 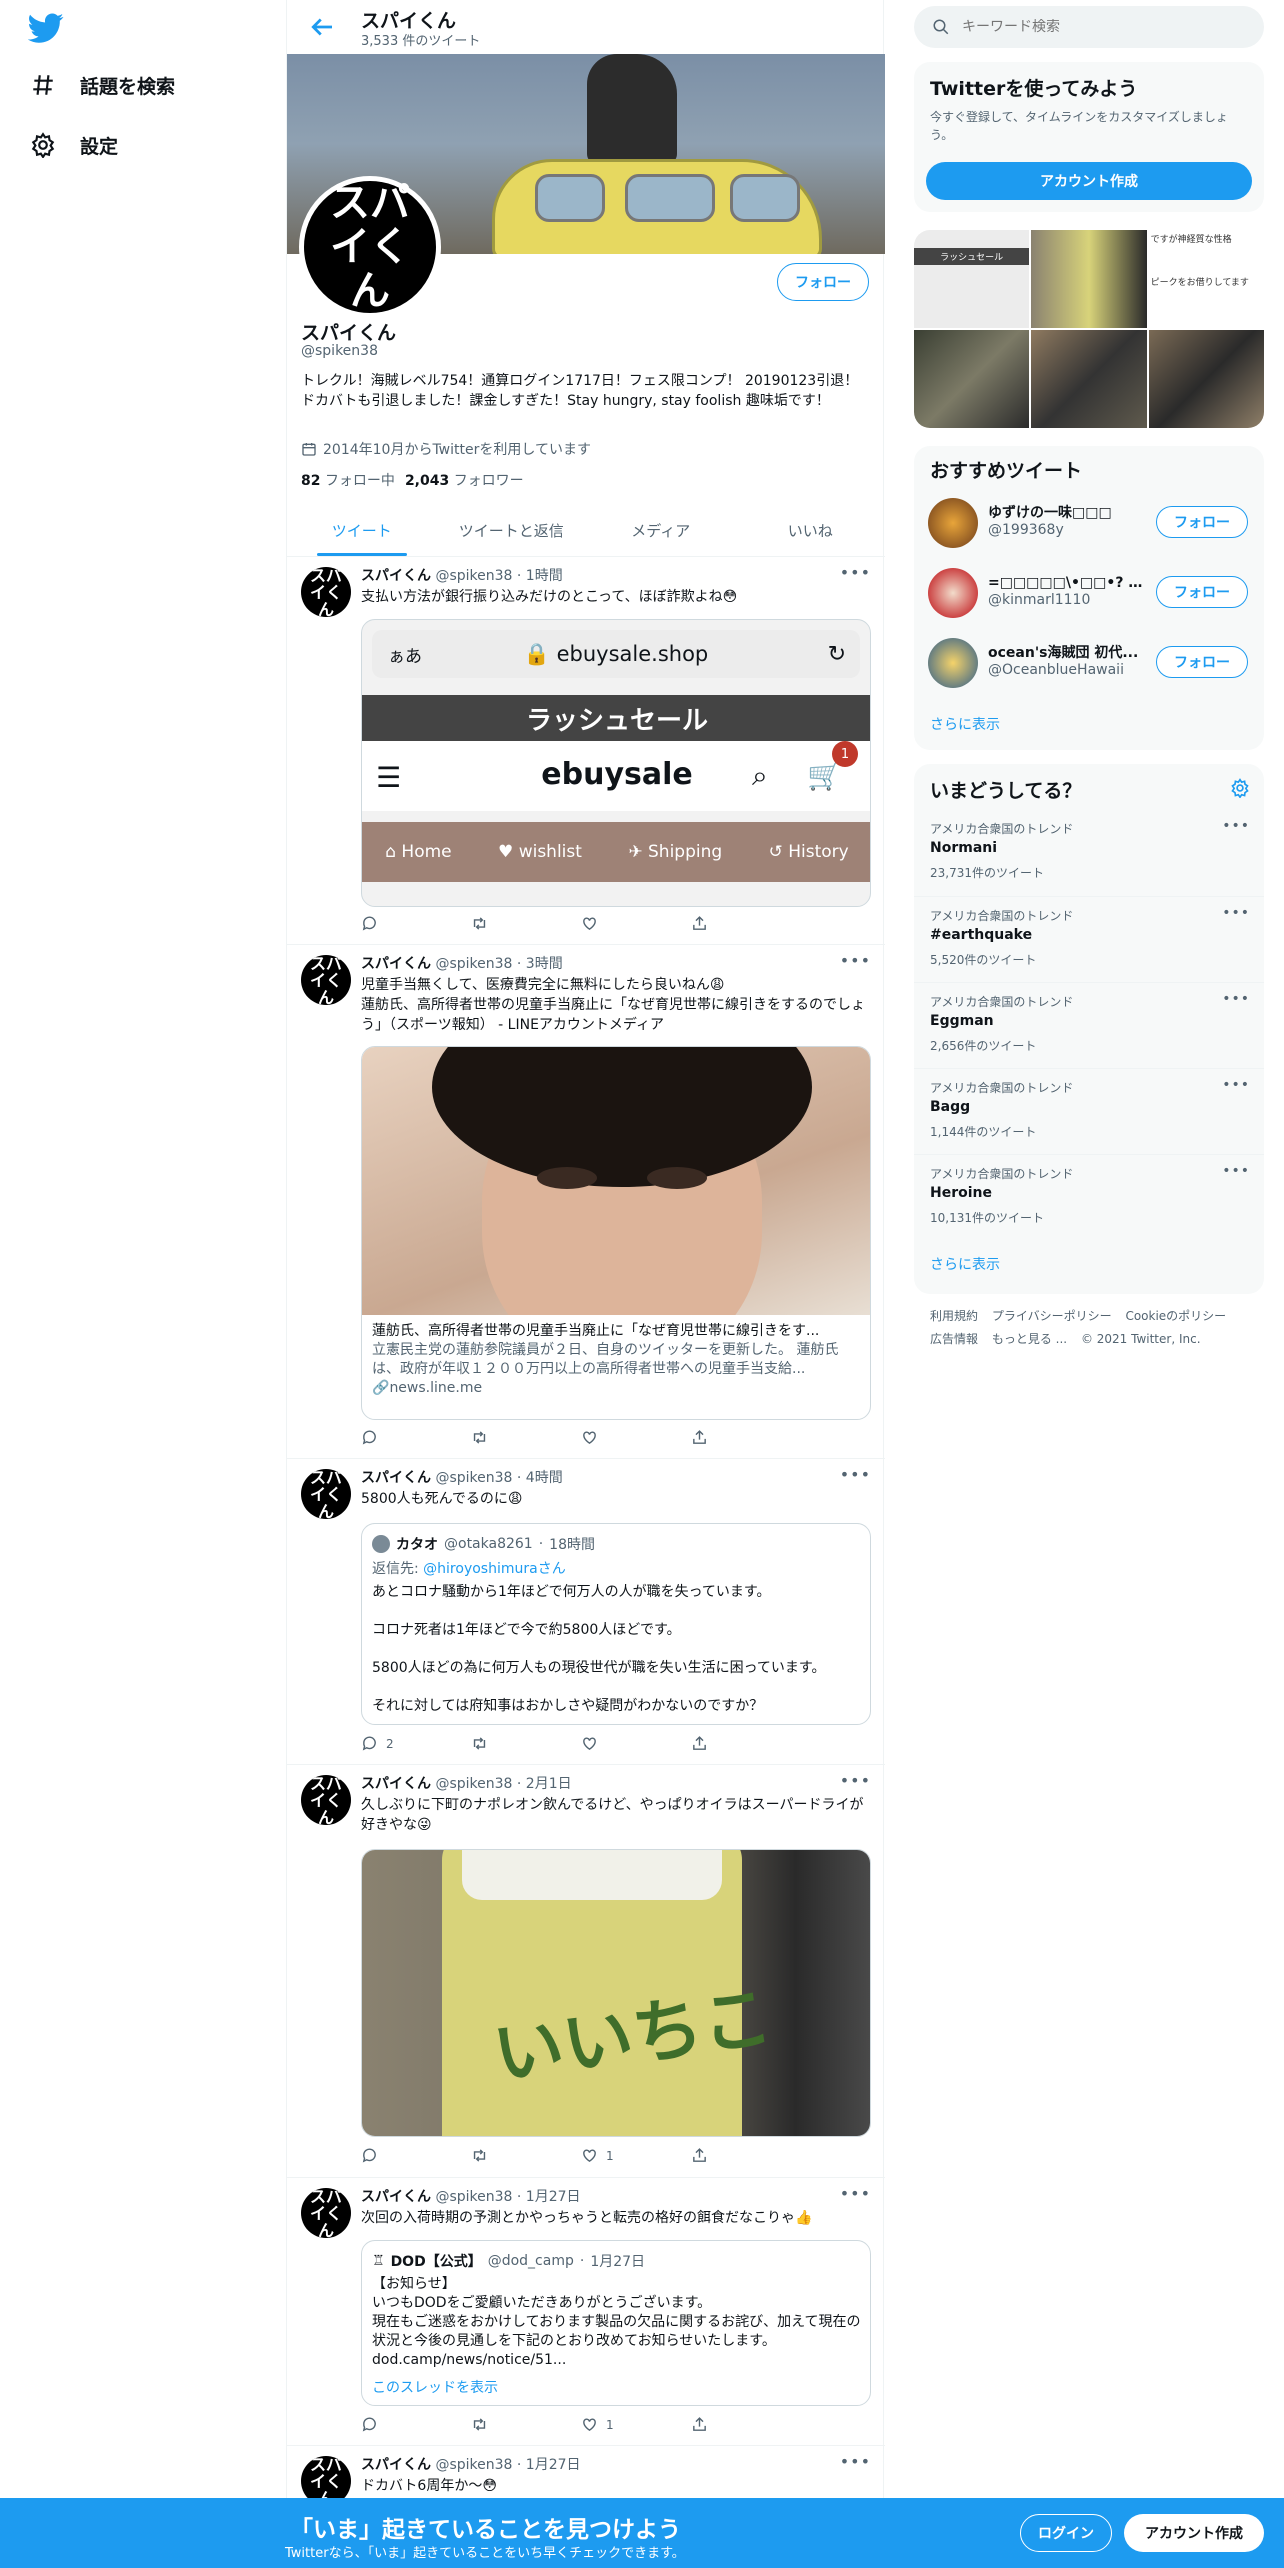 What do you see at coordinates (348, 480) in the screenshot?
I see `following-link: 82 フォロー中` at bounding box center [348, 480].